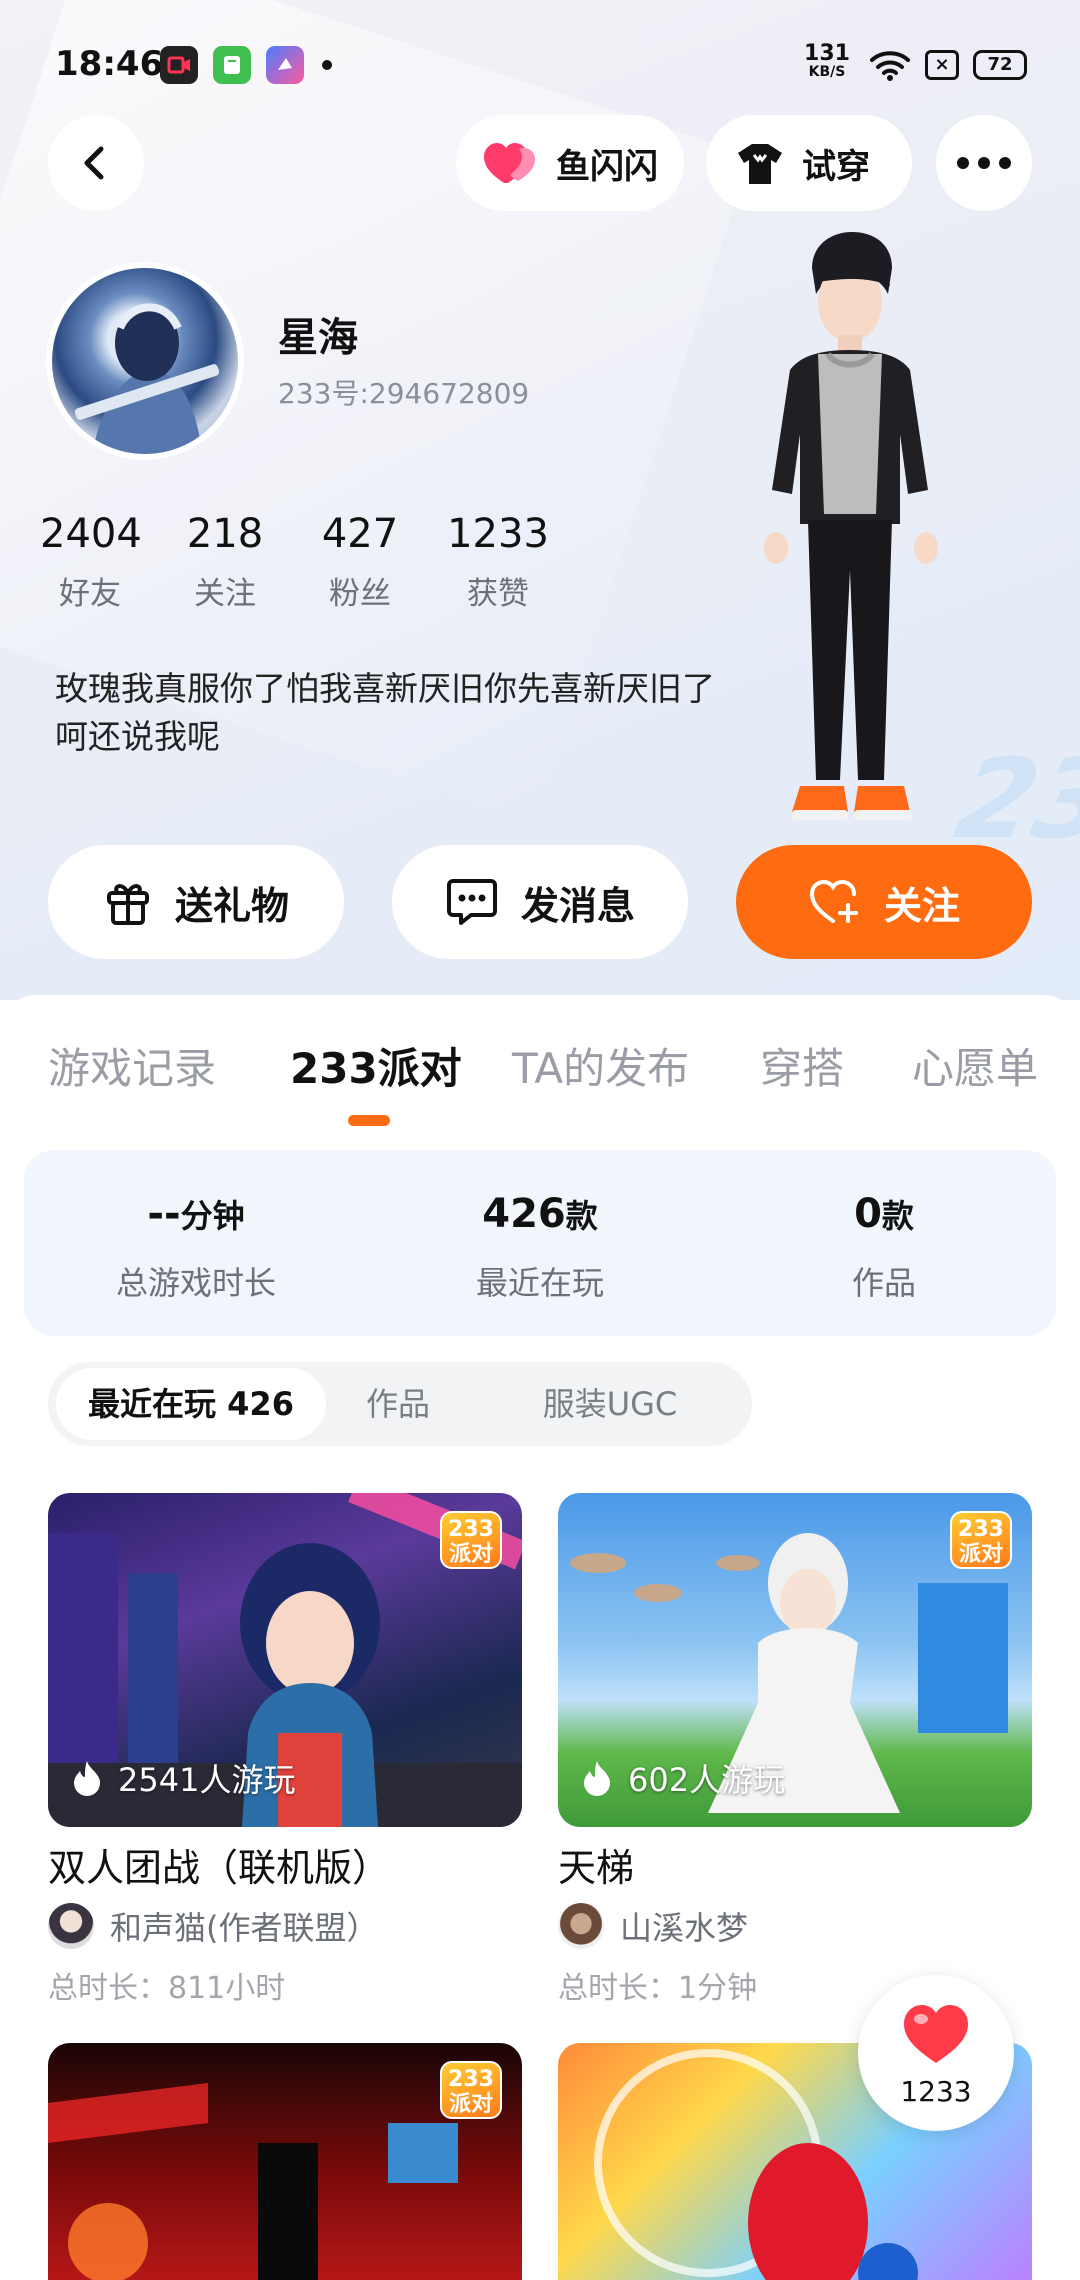 Image resolution: width=1080 pixels, height=2280 pixels. I want to click on battery-icon: 72, so click(1000, 65).